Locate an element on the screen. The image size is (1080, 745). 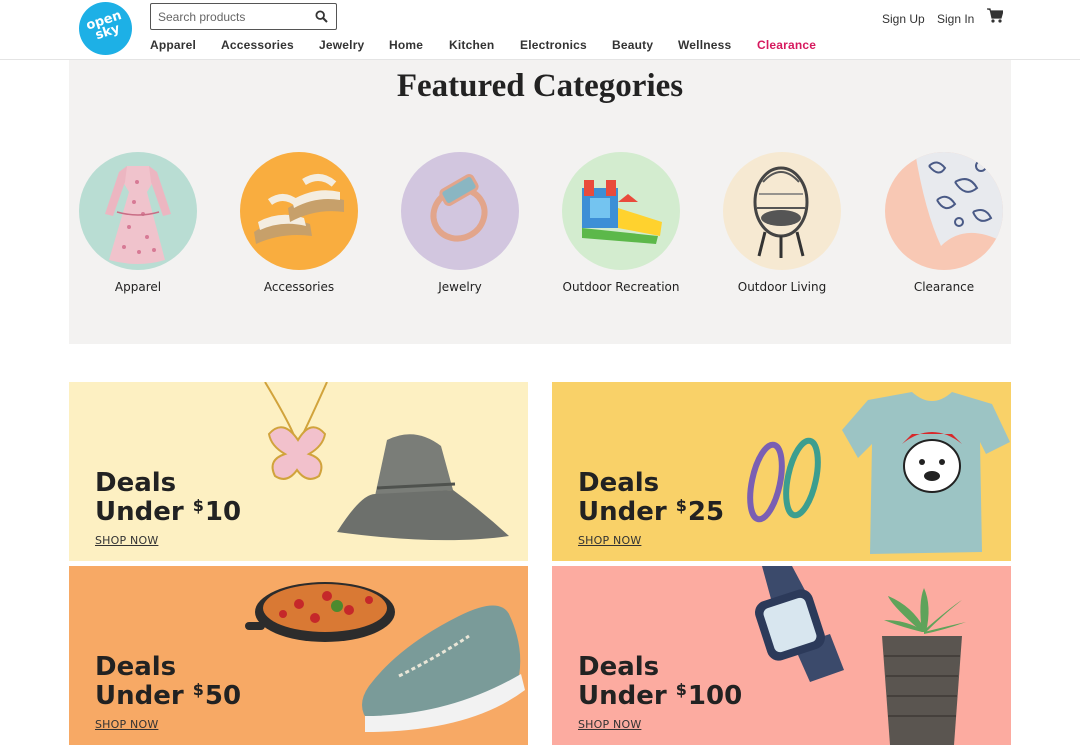
paisley-fabric-image is located at coordinates (944, 211).